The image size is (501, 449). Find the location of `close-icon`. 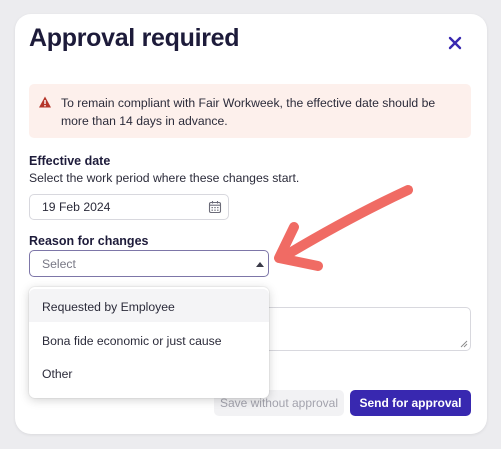

close-icon is located at coordinates (455, 43).